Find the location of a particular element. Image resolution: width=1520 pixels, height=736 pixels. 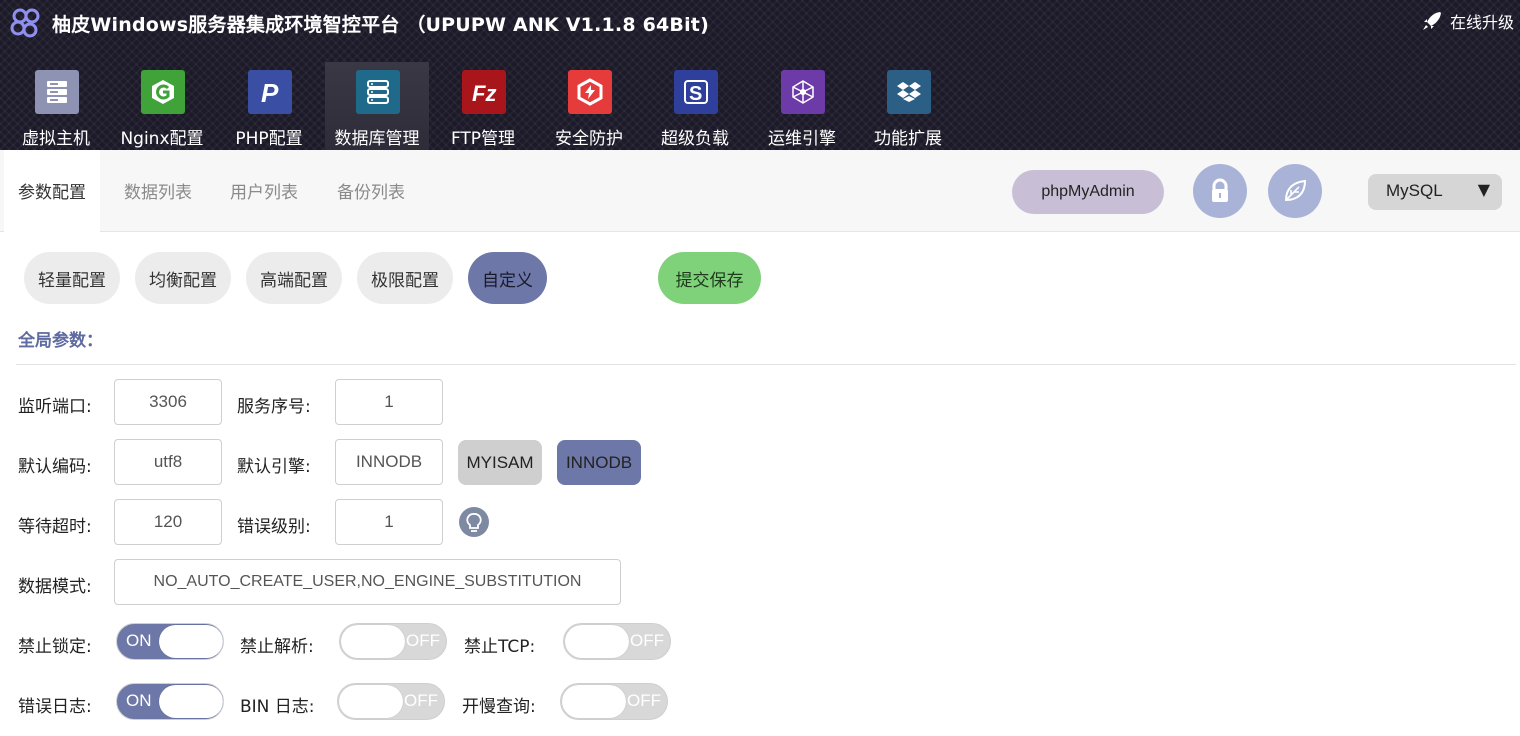

preset-custom-button: 自定义 is located at coordinates (507, 278).